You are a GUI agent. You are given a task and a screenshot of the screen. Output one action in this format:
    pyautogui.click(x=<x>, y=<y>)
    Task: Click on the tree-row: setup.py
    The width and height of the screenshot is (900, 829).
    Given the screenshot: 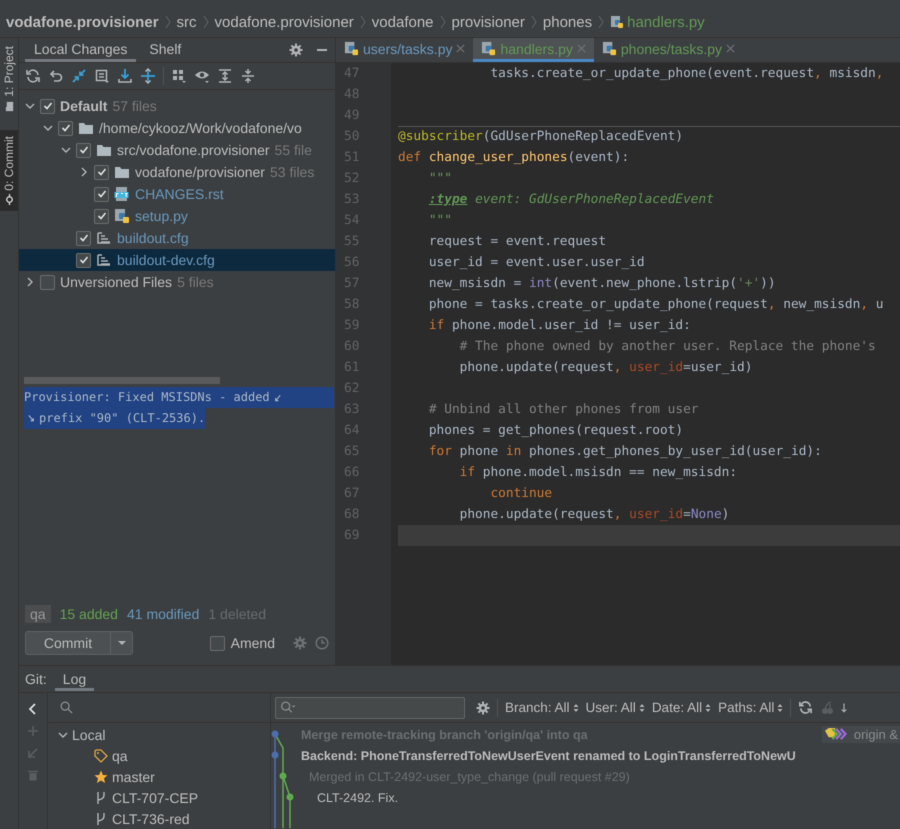 What is the action you would take?
    pyautogui.click(x=177, y=216)
    